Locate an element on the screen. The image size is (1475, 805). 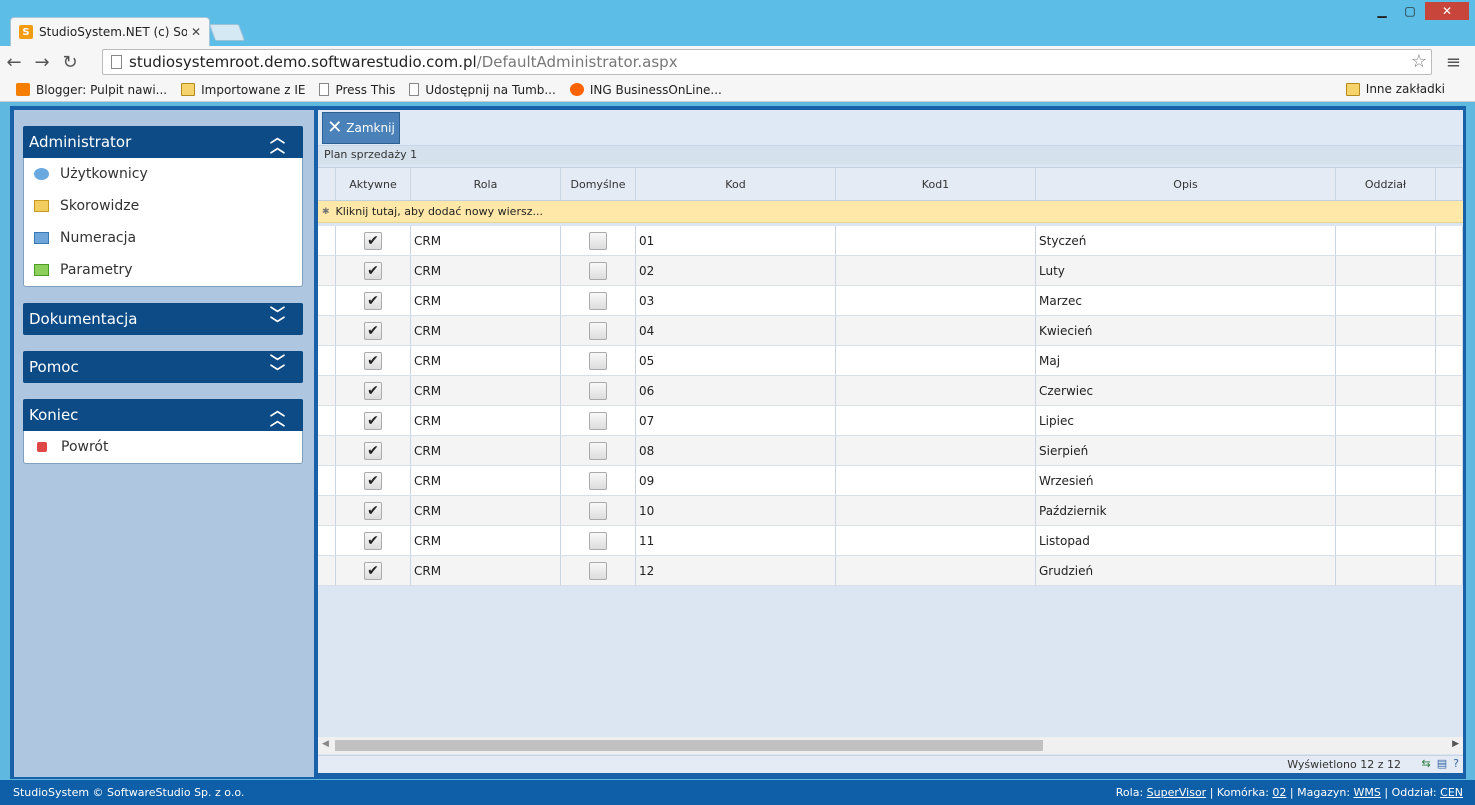
column-header: Rola is located at coordinates (486, 184).